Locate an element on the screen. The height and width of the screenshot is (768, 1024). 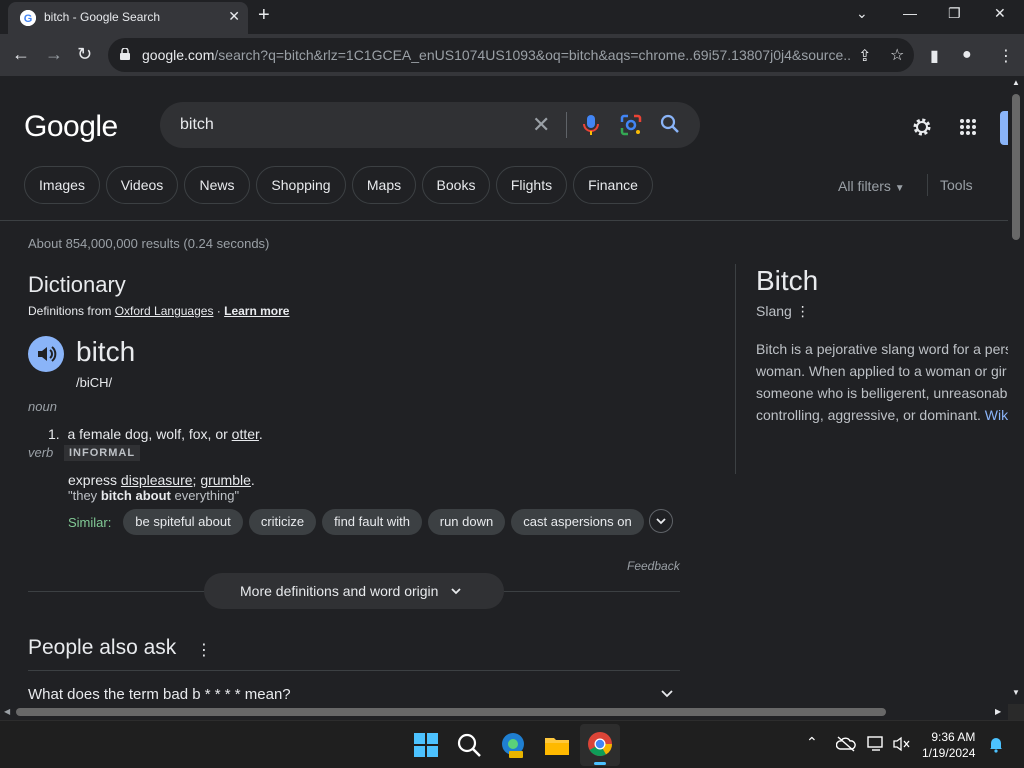
otter-link: otter is located at coordinates (245, 434).